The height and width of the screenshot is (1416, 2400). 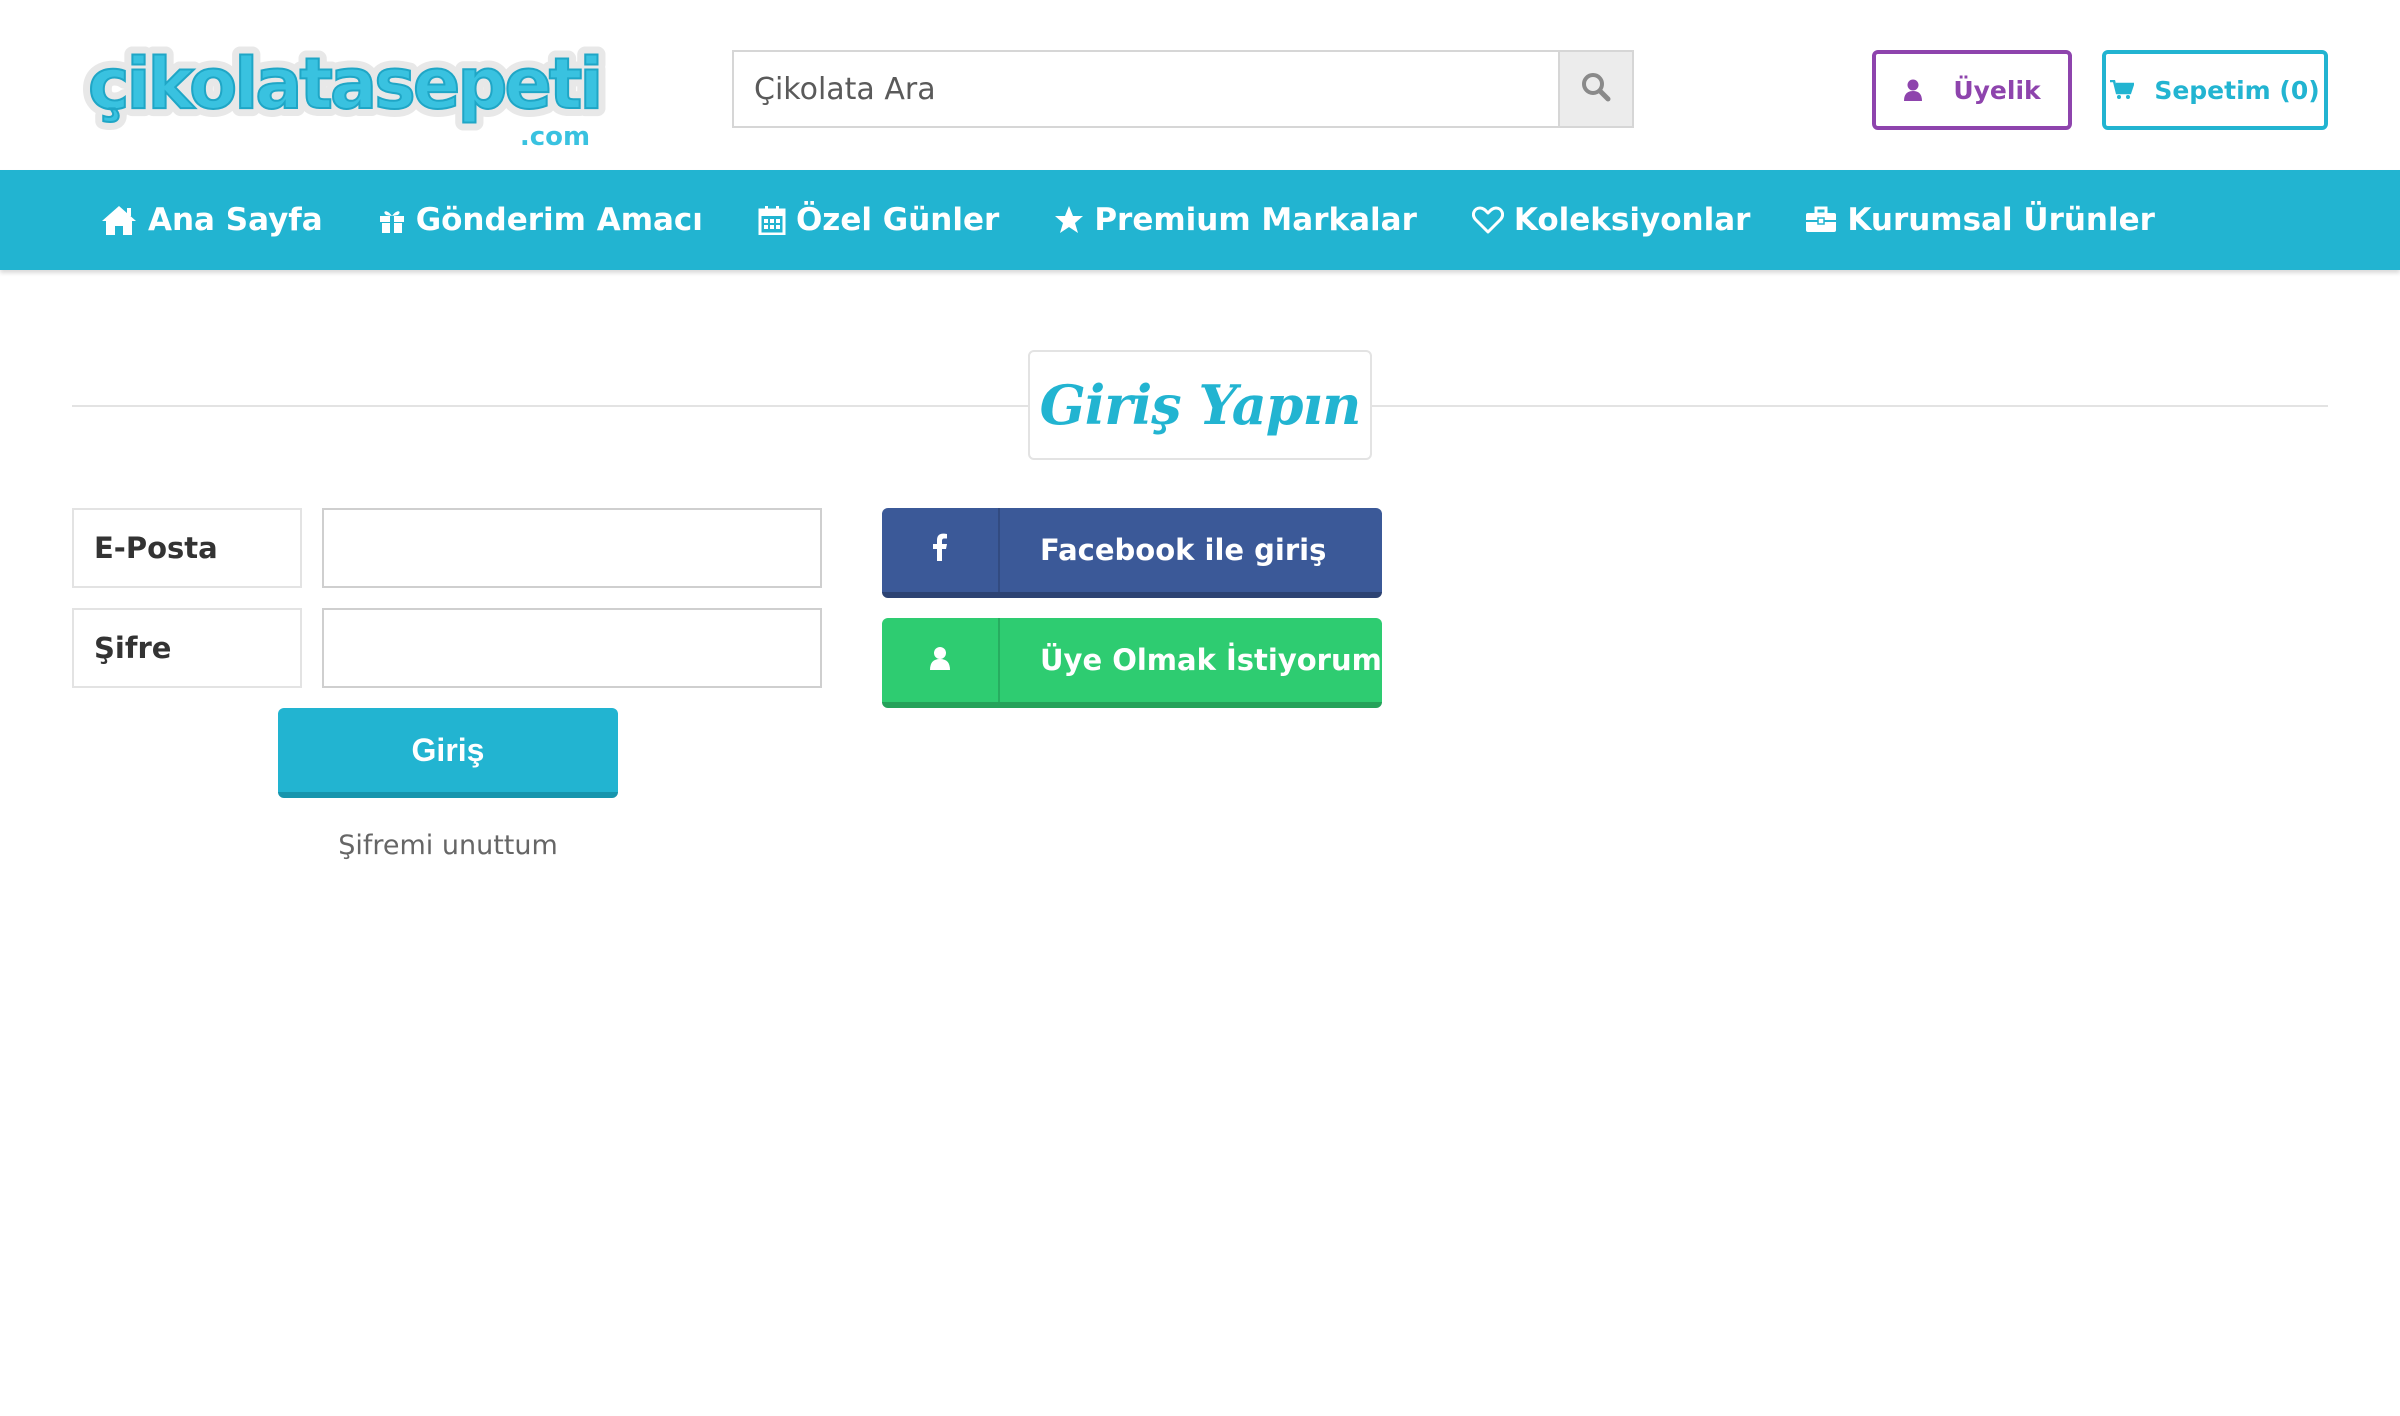 I want to click on home-icon, so click(x=119, y=220).